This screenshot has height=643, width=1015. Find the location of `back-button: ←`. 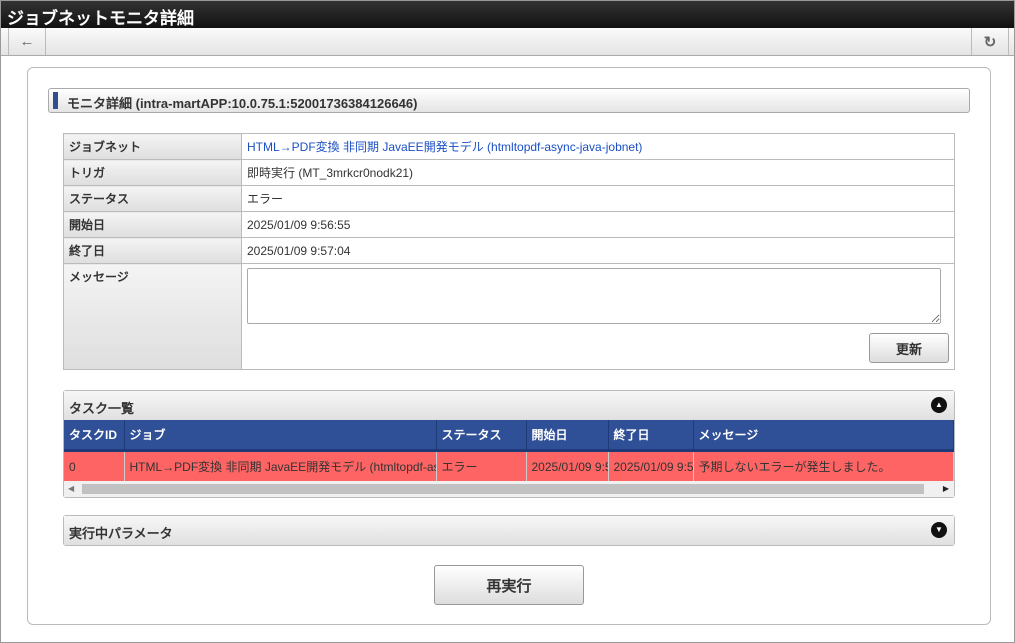

back-button: ← is located at coordinates (27, 41).